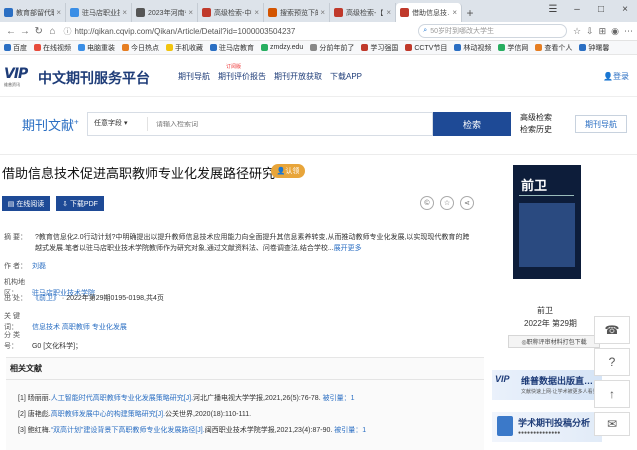 This screenshot has height=450, width=637. Describe the element at coordinates (46, 298) in the screenshot. I see `source-journal-link: 《前卫》` at that location.